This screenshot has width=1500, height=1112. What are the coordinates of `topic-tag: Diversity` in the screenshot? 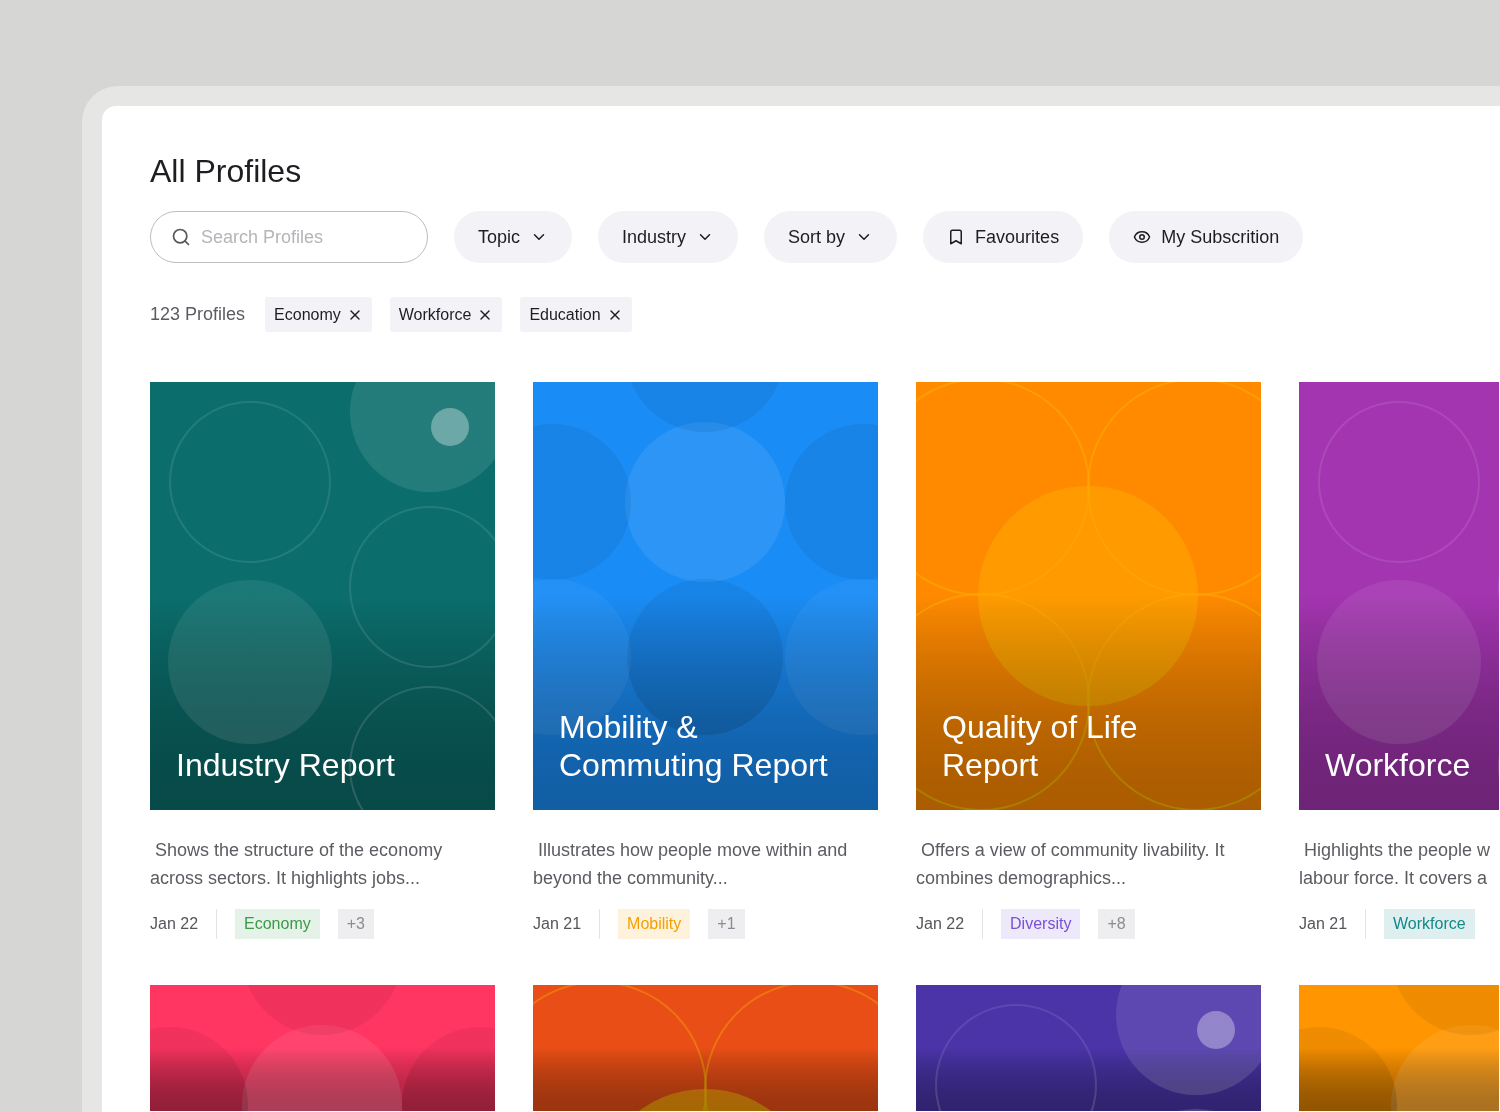 It's located at (1041, 924).